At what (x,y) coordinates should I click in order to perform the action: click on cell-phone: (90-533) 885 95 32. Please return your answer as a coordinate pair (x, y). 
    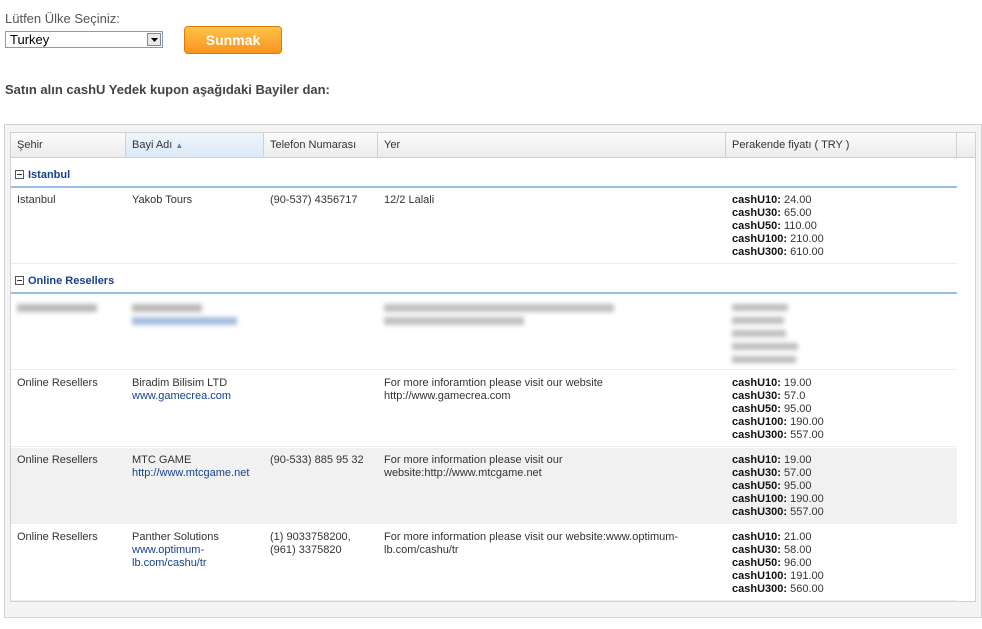
    Looking at the image, I should click on (317, 460).